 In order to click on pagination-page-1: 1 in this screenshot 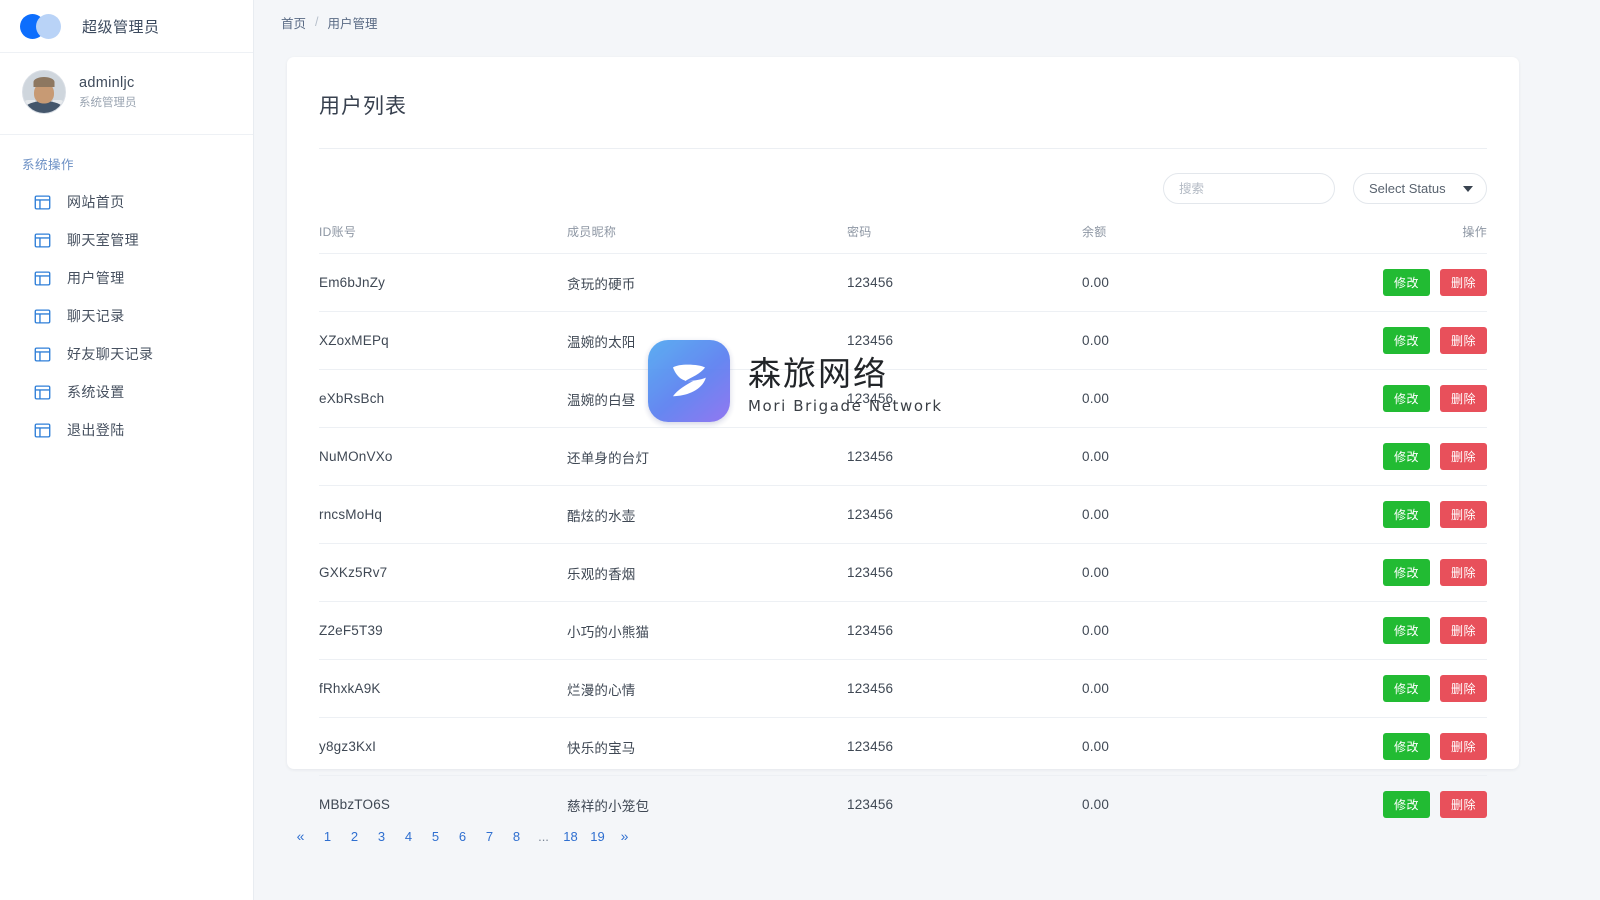, I will do `click(327, 836)`.